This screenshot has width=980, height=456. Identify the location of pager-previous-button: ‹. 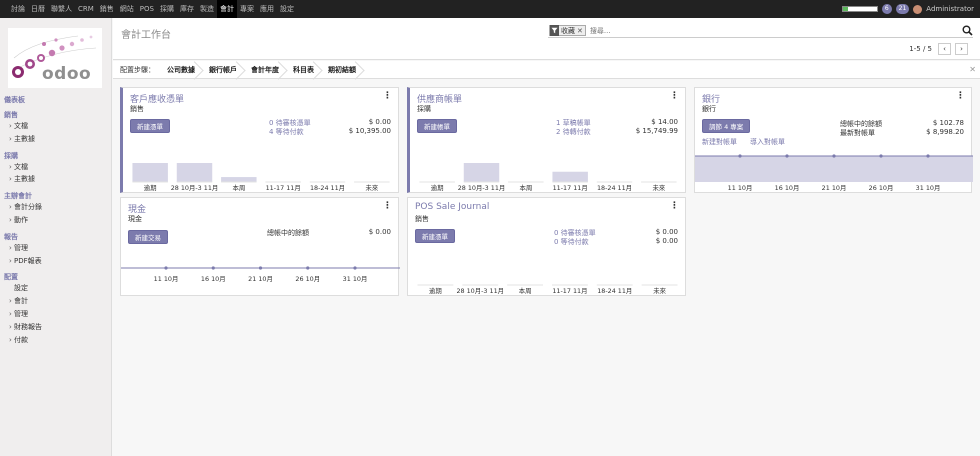
(944, 49).